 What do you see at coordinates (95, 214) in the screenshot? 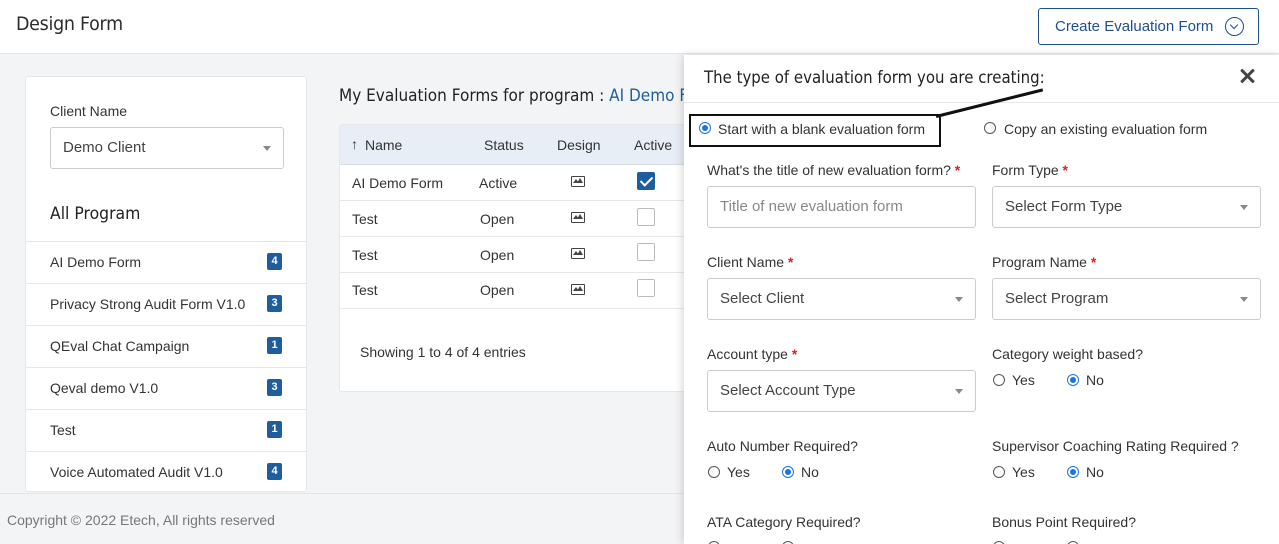
I see `all-program-heading: All Program` at bounding box center [95, 214].